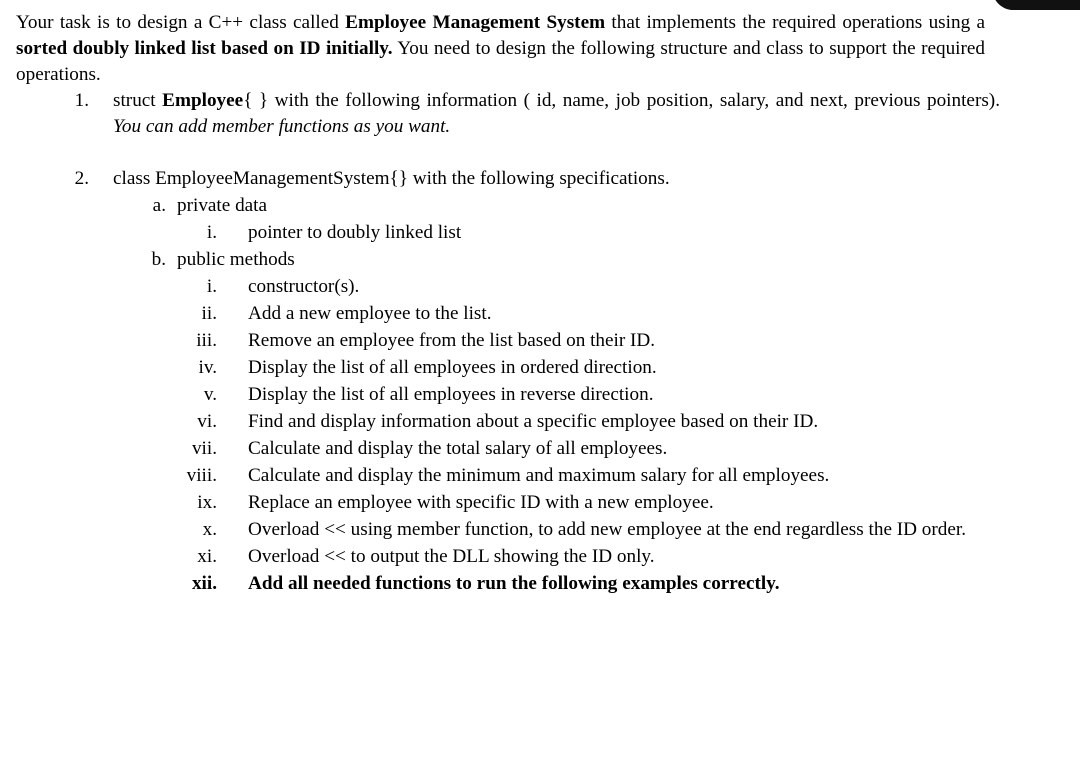 The width and height of the screenshot is (1080, 767). I want to click on sublist-item-b-label: public methods, so click(236, 259).